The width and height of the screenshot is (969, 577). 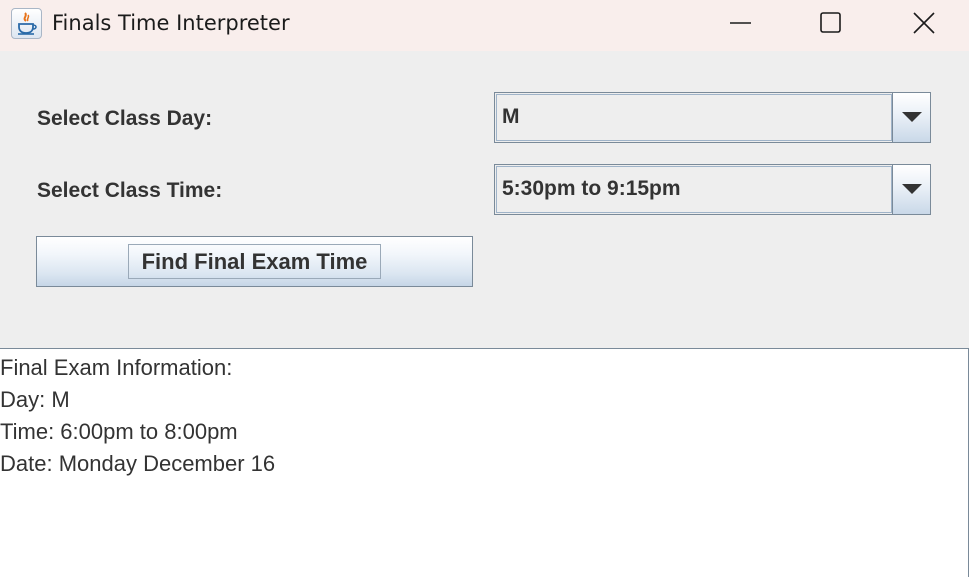 What do you see at coordinates (694, 189) in the screenshot?
I see `class-time-value: 5:30pm to 9:15pm` at bounding box center [694, 189].